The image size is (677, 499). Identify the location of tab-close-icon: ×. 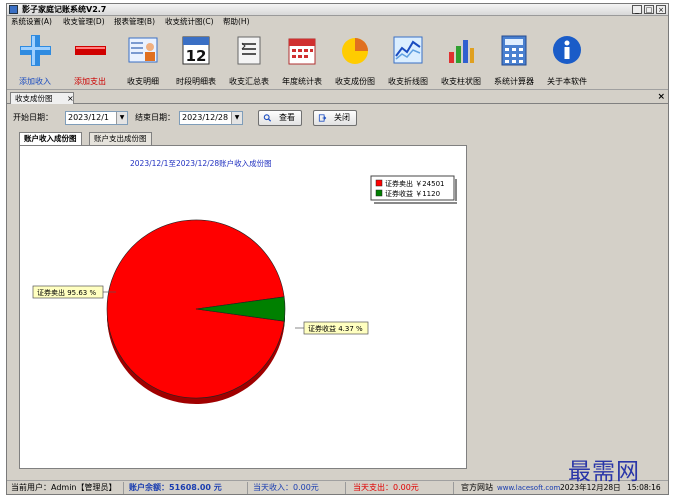
(70, 98).